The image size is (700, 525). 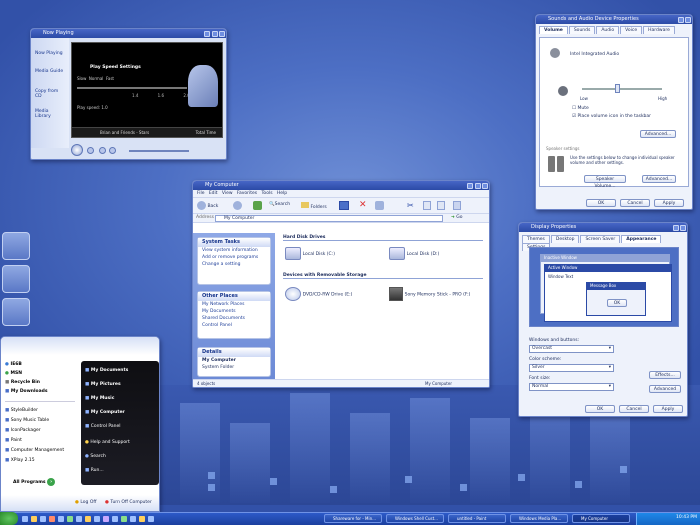 What do you see at coordinates (90, 150) in the screenshot?
I see `stop-button` at bounding box center [90, 150].